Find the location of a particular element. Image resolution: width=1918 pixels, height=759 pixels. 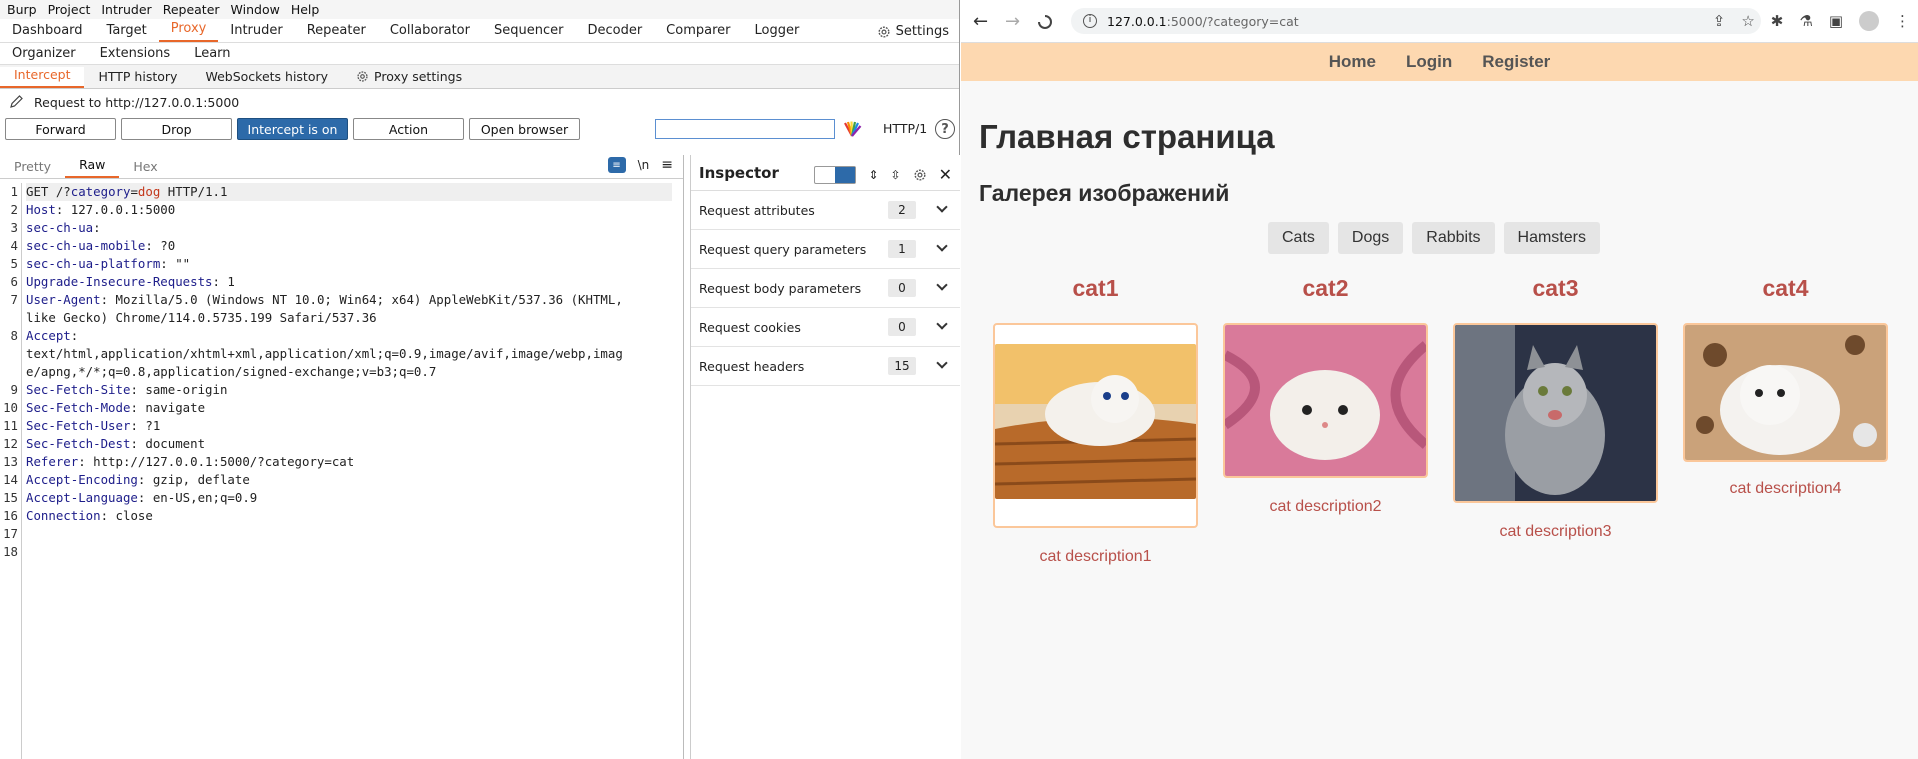

tab-extensions: Extensions is located at coordinates (135, 53).